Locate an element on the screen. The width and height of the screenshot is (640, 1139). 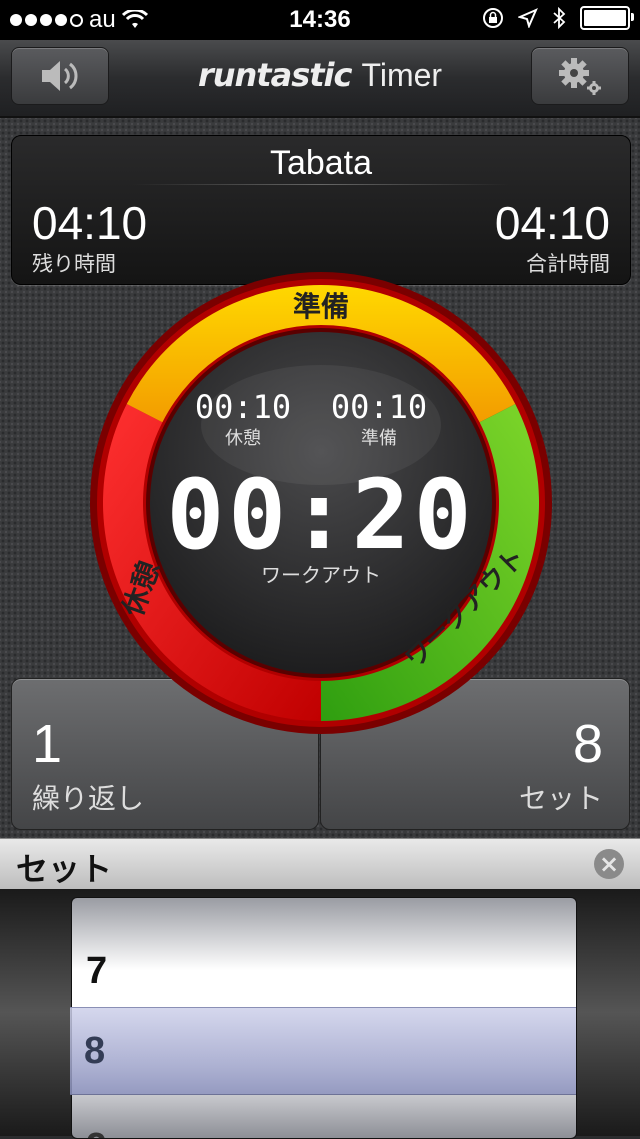
bluetooth-icon is located at coordinates (559, 18).